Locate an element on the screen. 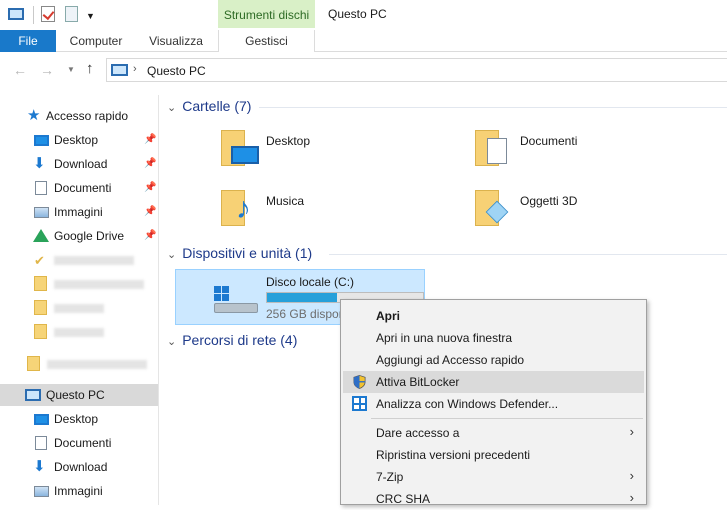 The width and height of the screenshot is (727, 510). folder-music: ♪ is located at coordinates (239, 208).